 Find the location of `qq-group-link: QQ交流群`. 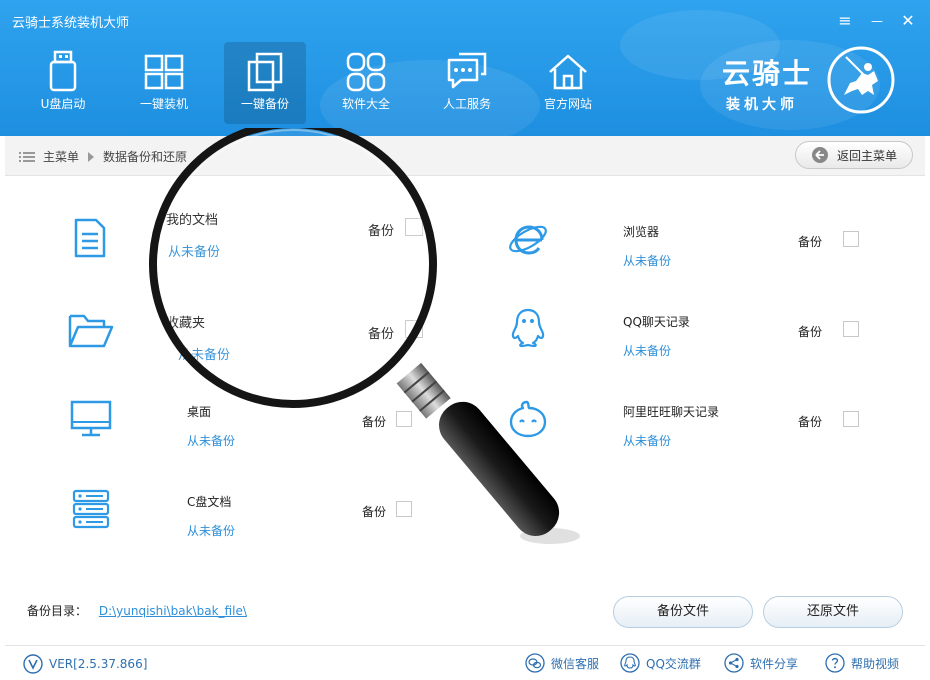

qq-group-link: QQ交流群 is located at coordinates (660, 663).